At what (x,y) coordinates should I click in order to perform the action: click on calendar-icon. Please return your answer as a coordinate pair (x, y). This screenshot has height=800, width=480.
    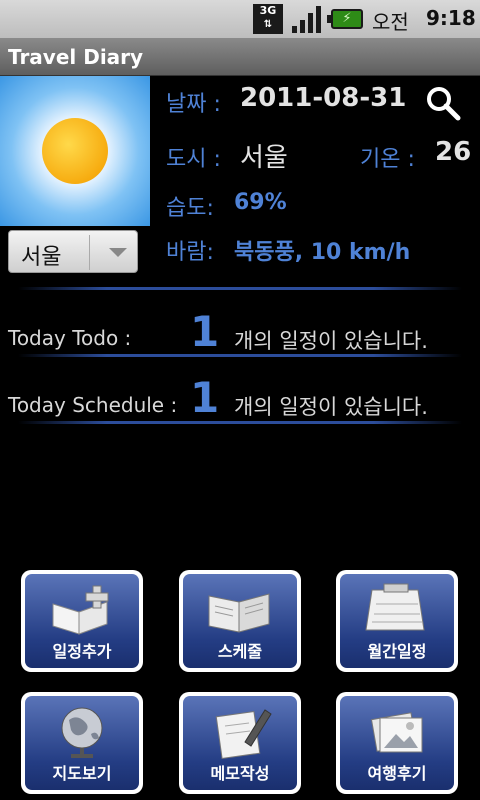
    Looking at the image, I should click on (395, 607).